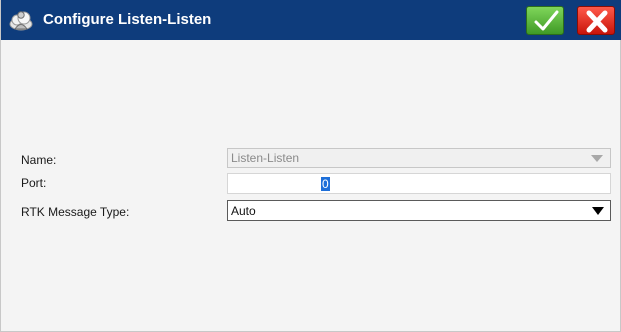 This screenshot has height=332, width=621. Describe the element at coordinates (545, 20) in the screenshot. I see `ok-button` at that location.